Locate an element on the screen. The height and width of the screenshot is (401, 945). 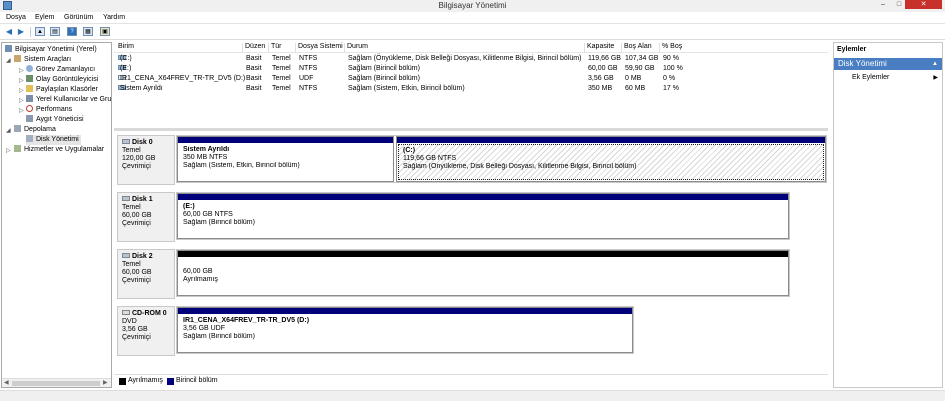
tree-item-performance: Performans is located at coordinates (49, 110).